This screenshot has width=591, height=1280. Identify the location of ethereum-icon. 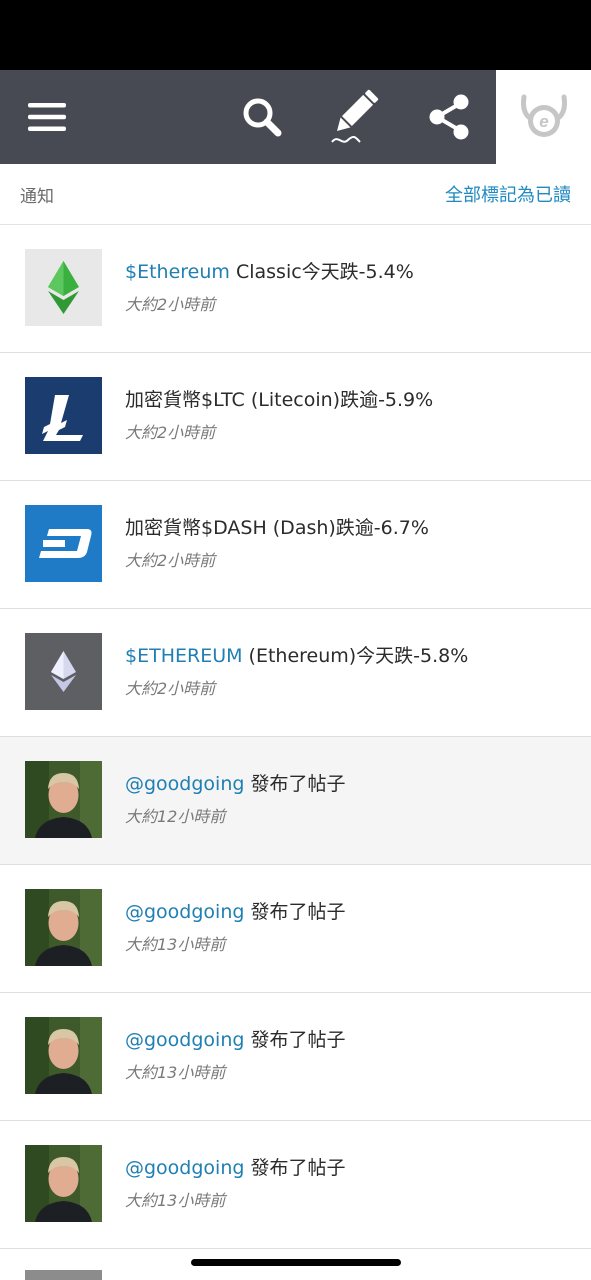
(63, 671).